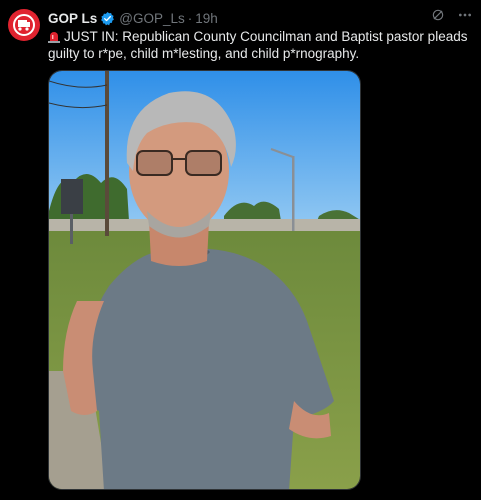  I want to click on gop-logo-icon, so click(24, 25).